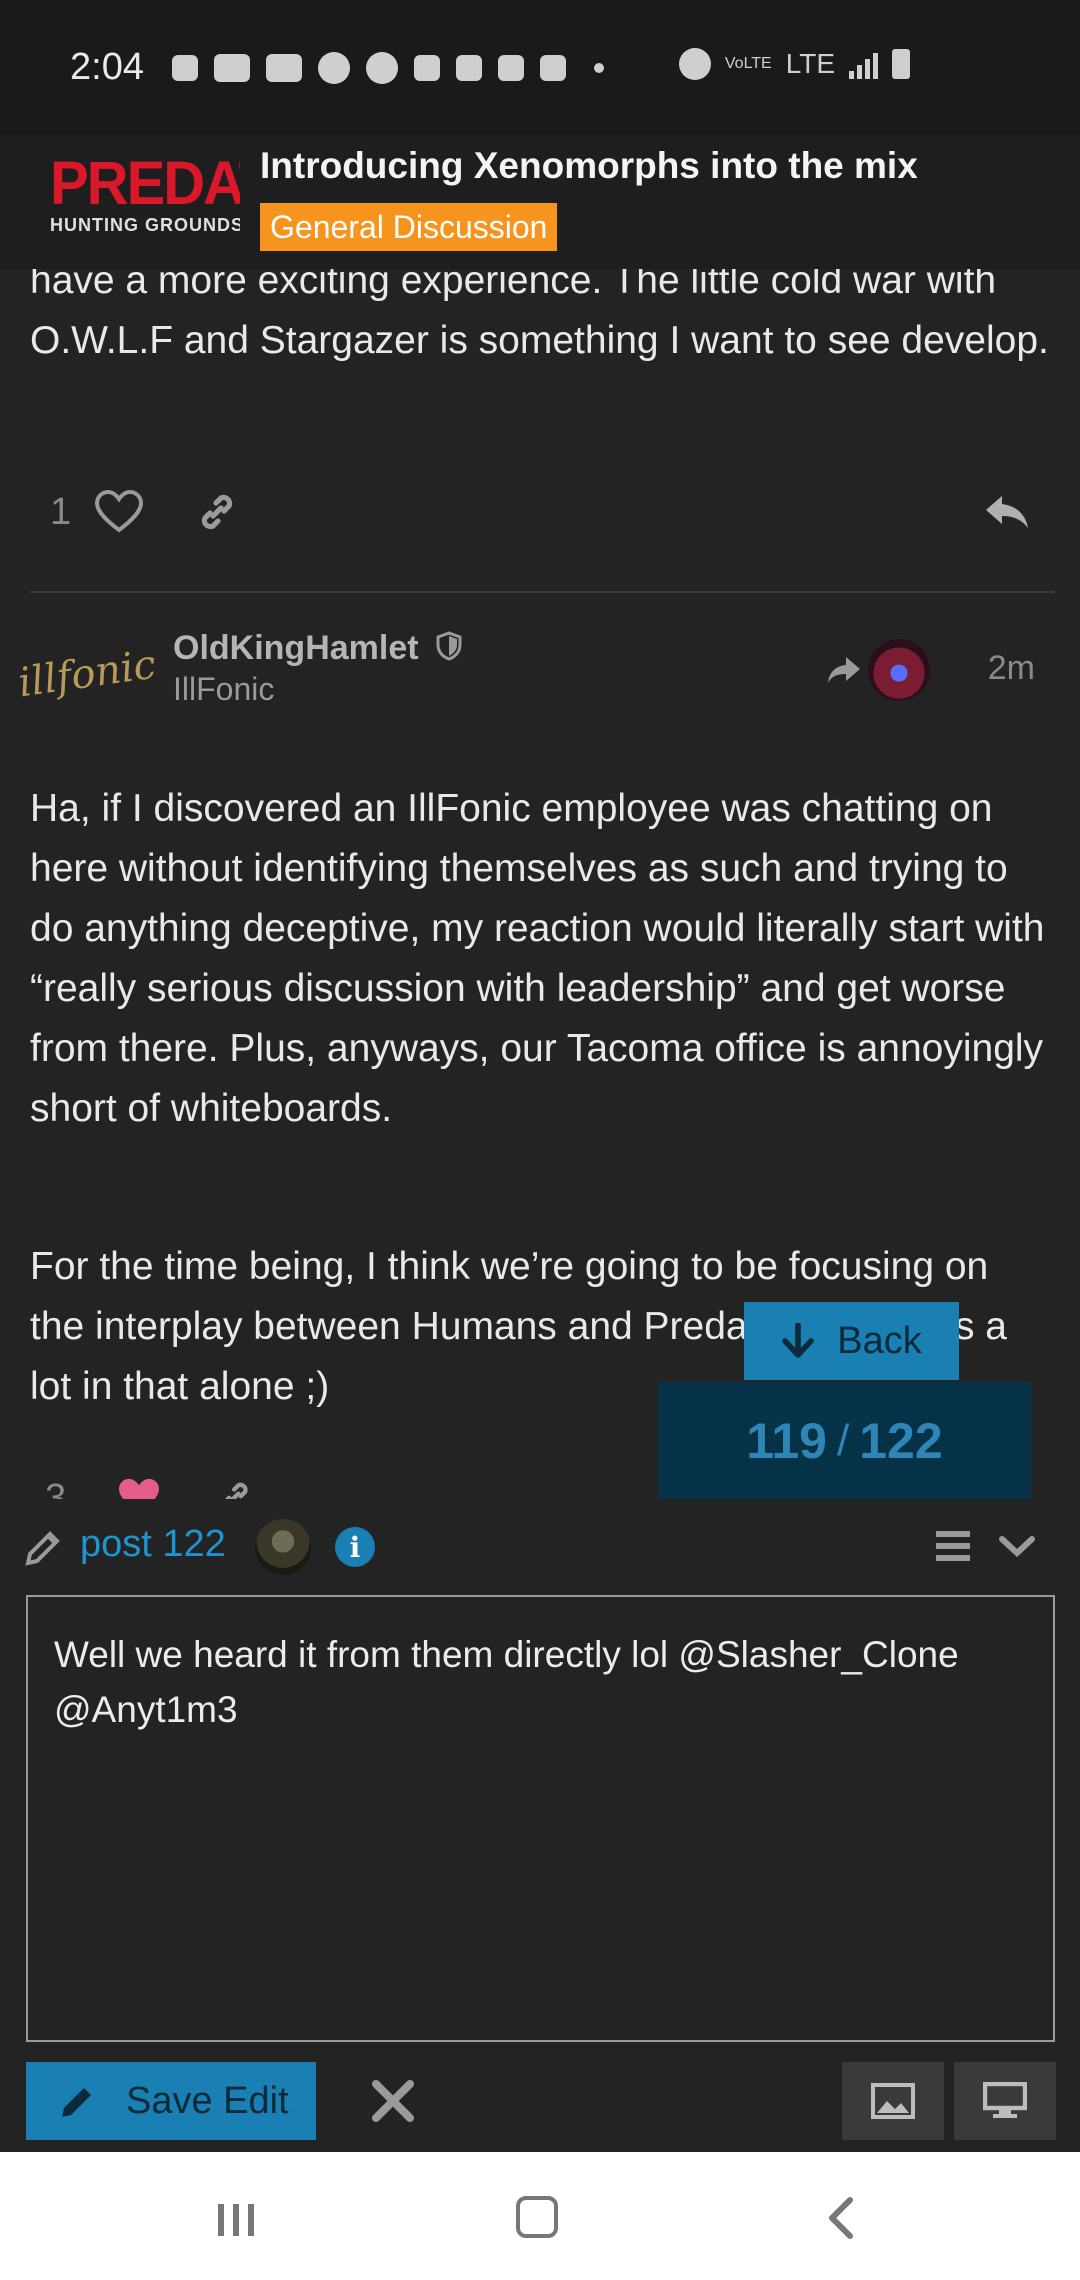 This screenshot has width=1080, height=2280. I want to click on close-icon, so click(393, 2103).